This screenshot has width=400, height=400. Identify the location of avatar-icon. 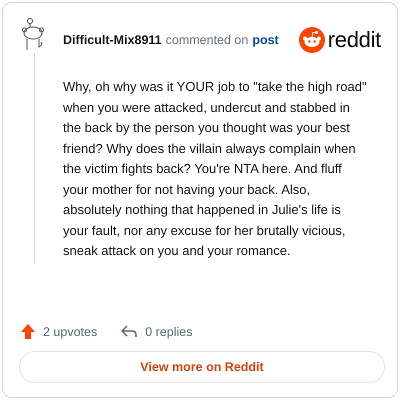
(34, 34).